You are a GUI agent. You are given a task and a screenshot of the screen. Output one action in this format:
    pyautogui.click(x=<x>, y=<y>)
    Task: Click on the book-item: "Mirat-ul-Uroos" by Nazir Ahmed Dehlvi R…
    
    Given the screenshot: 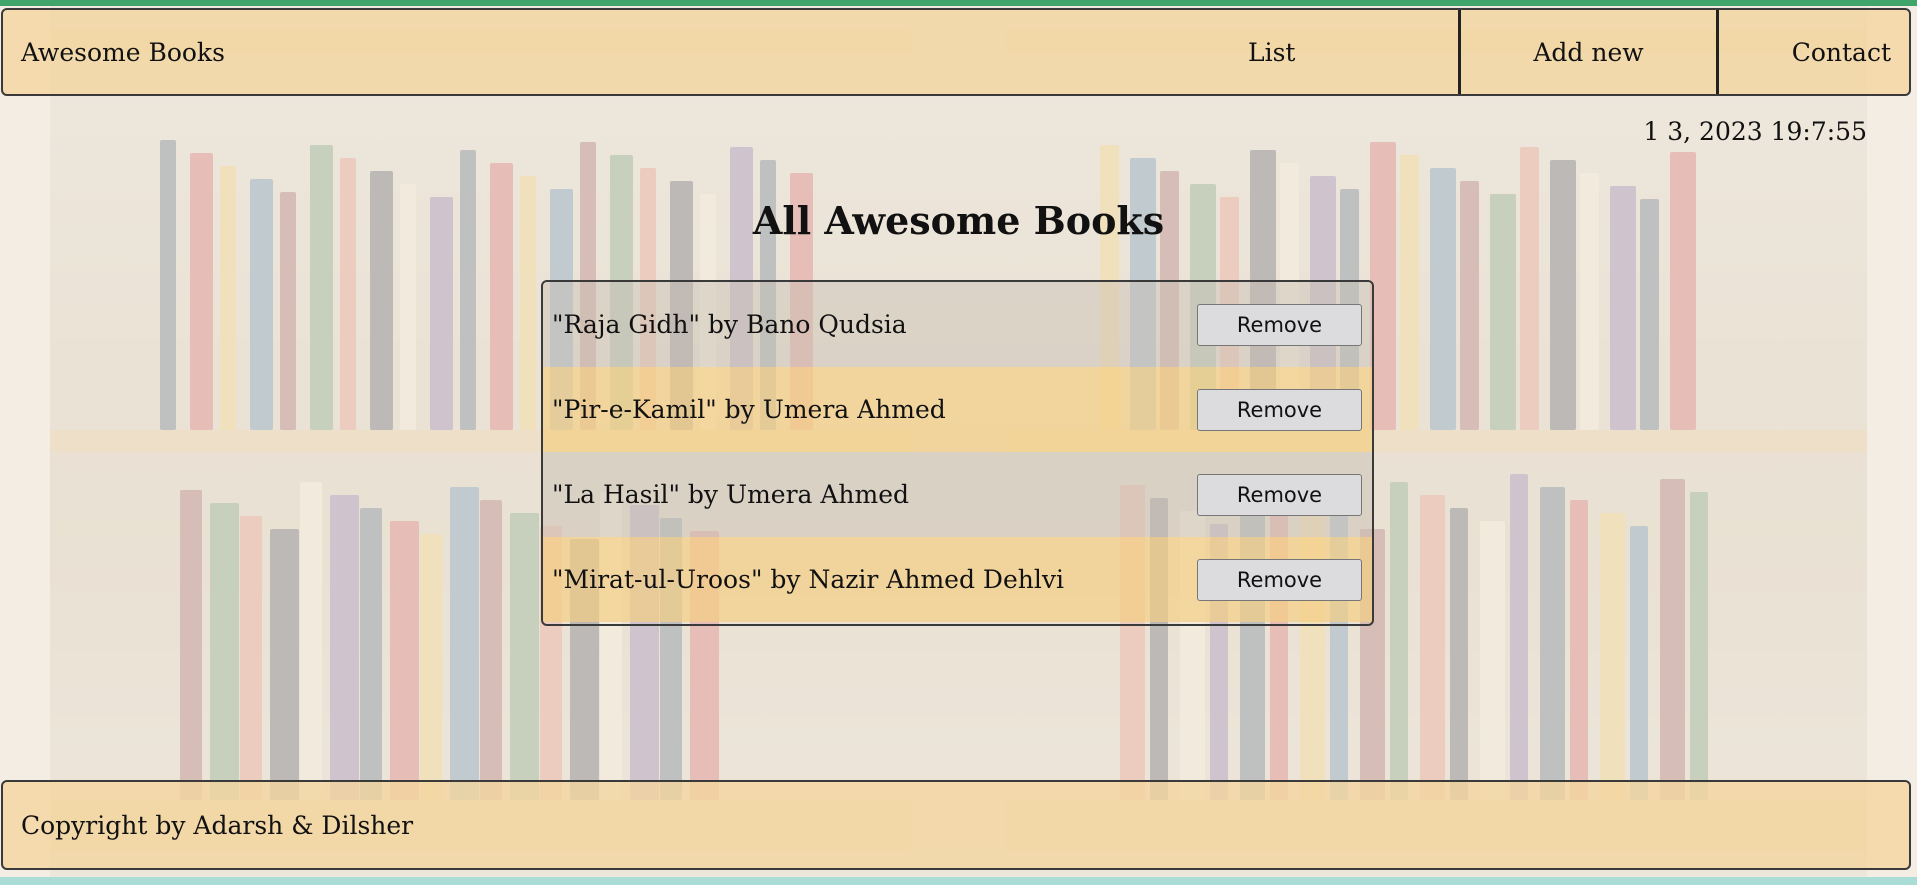 What is the action you would take?
    pyautogui.click(x=957, y=579)
    